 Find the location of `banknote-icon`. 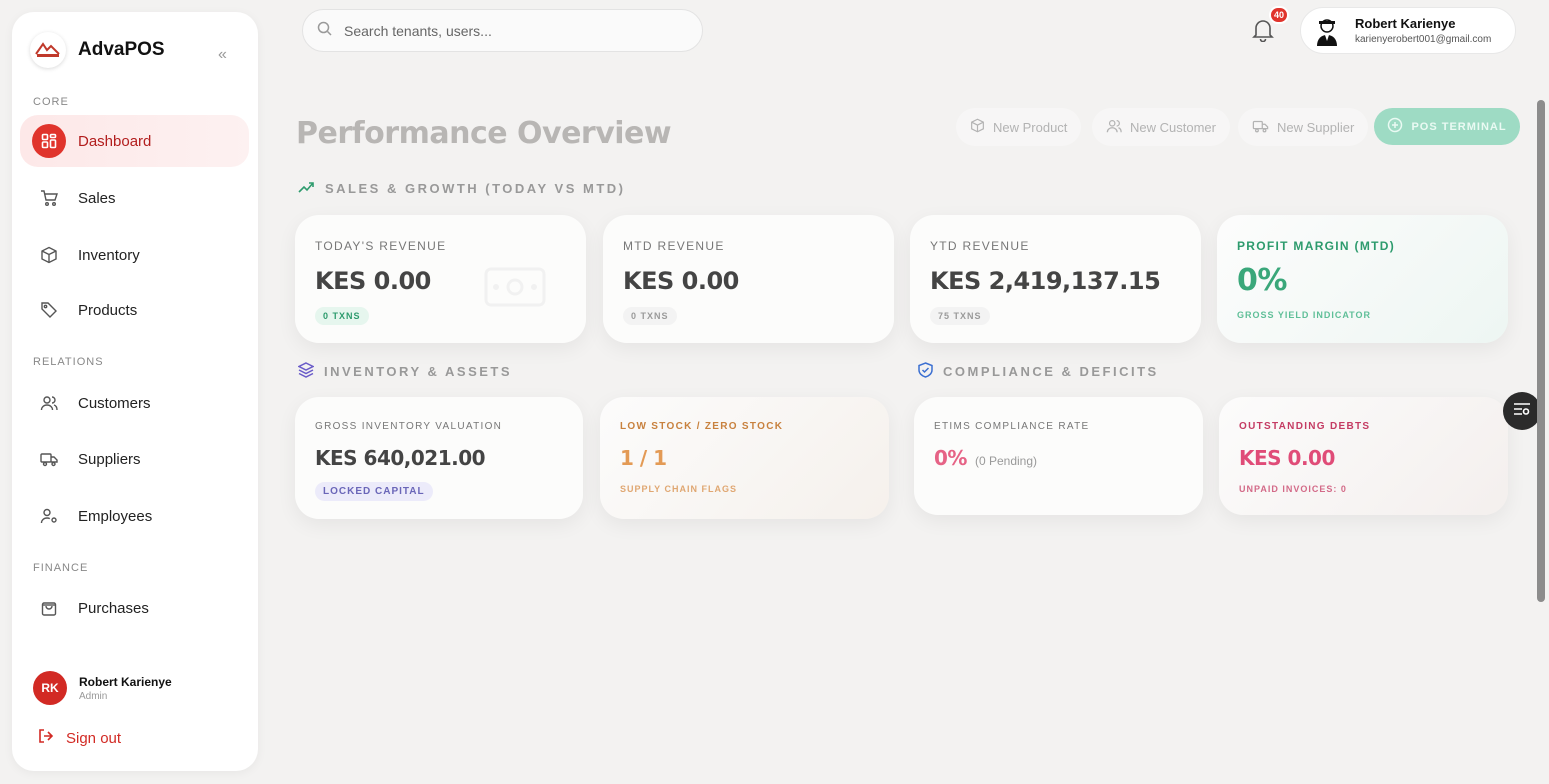

banknote-icon is located at coordinates (515, 289).